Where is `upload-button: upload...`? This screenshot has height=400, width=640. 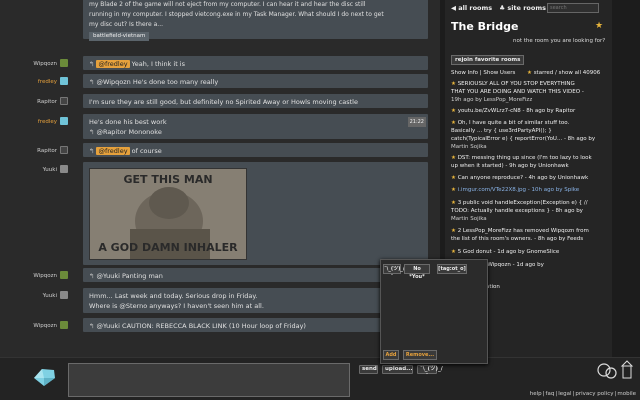 upload-button: upload... is located at coordinates (397, 369).